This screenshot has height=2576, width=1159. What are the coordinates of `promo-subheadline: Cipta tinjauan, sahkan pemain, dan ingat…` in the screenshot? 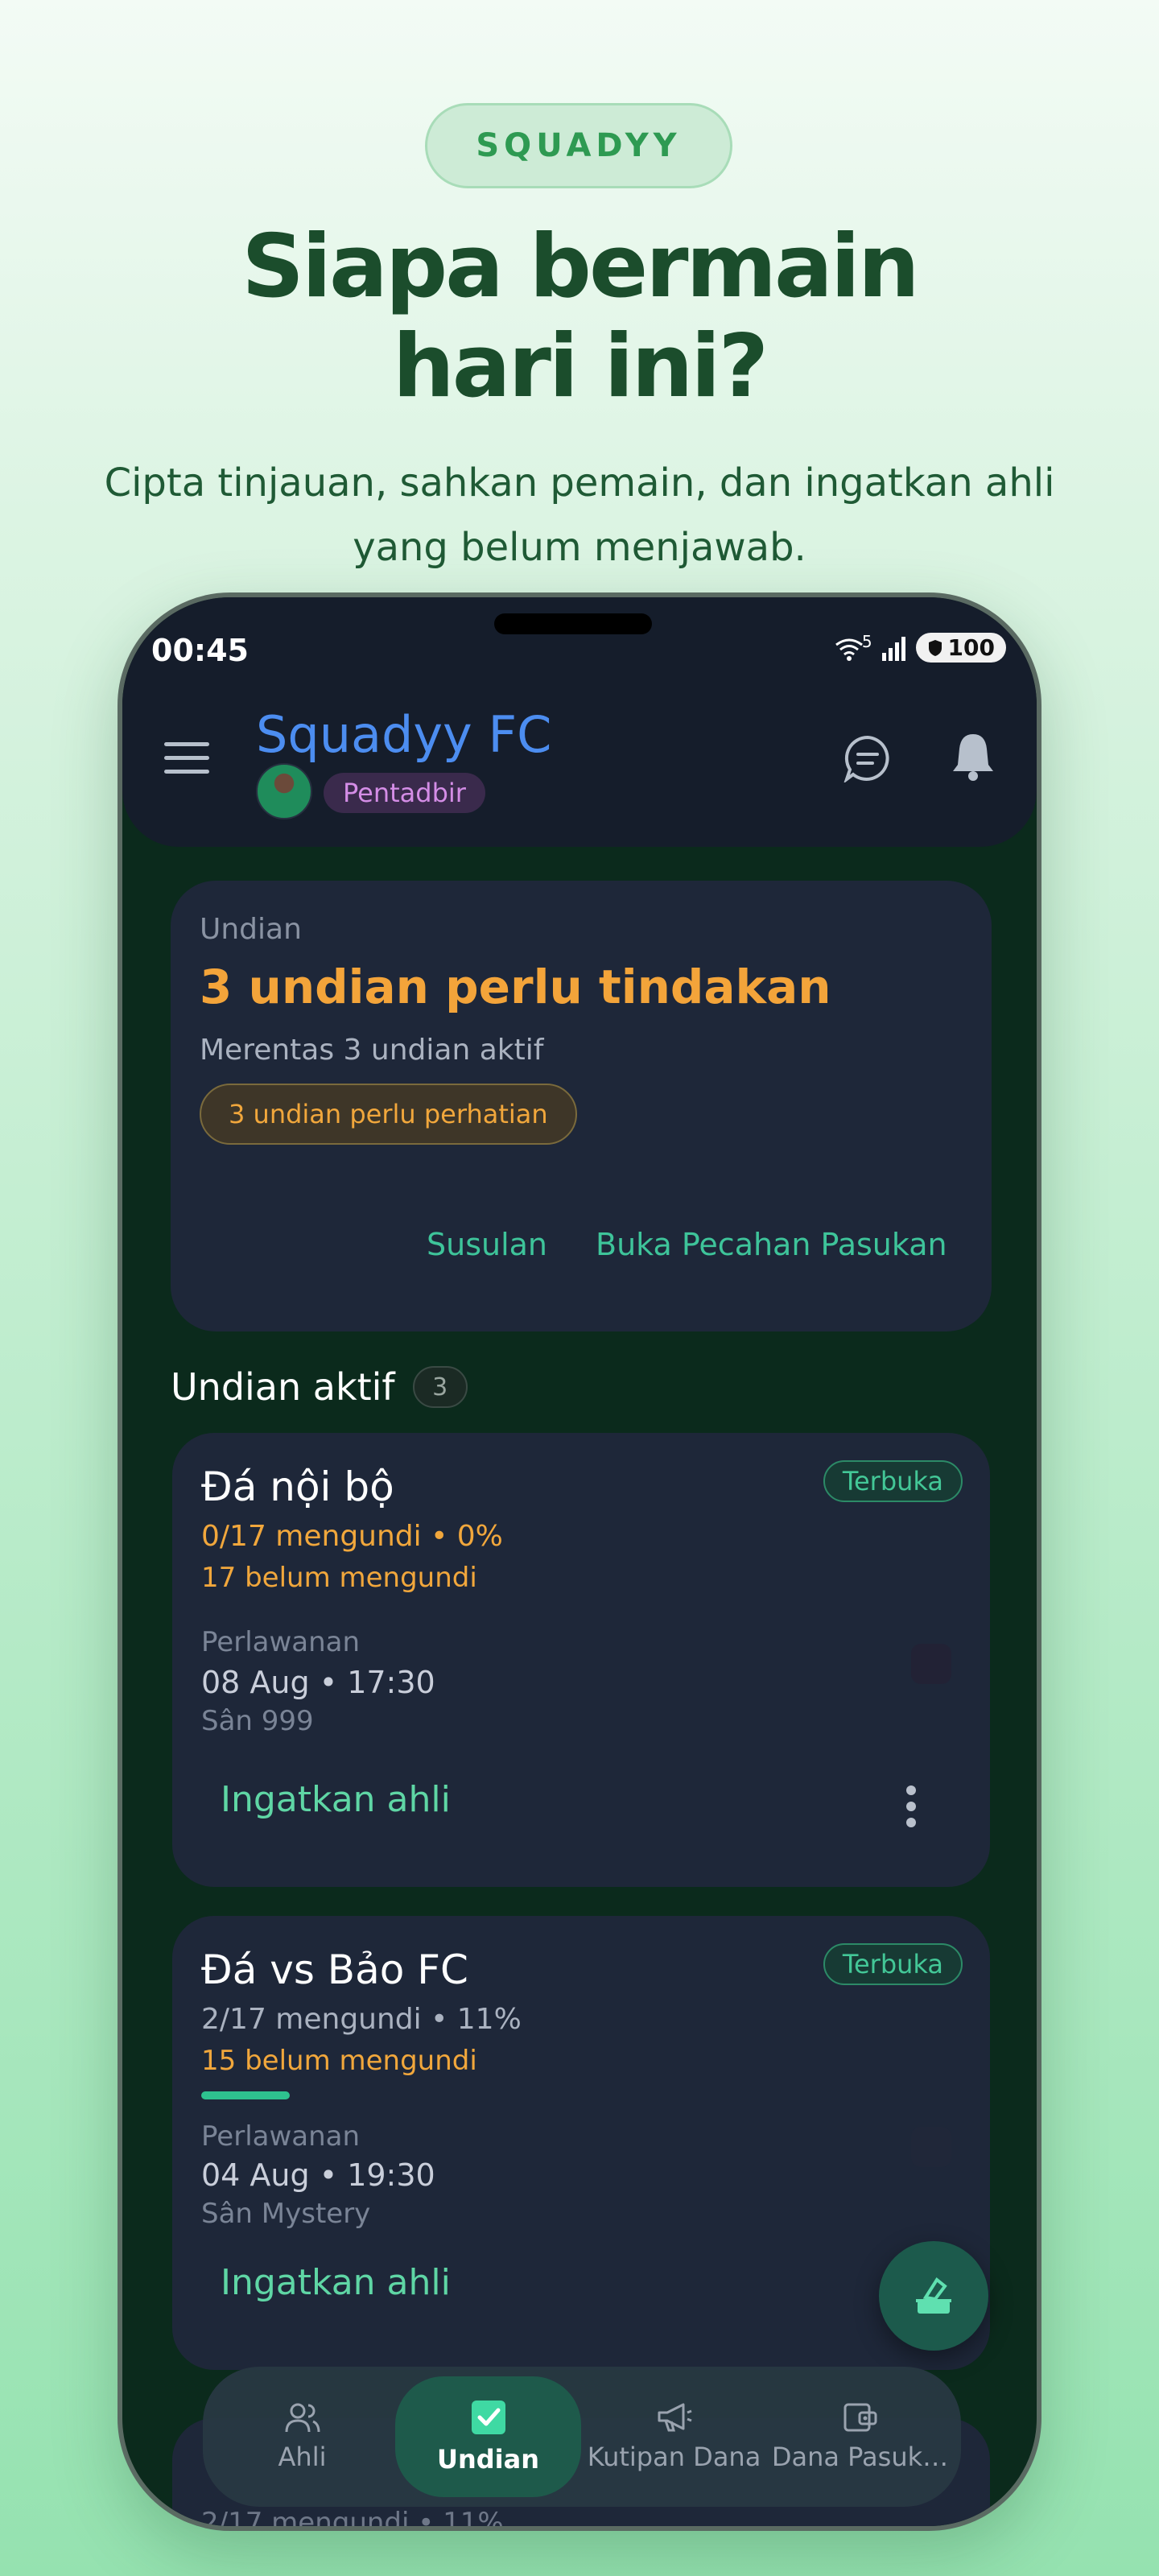 It's located at (579, 515).